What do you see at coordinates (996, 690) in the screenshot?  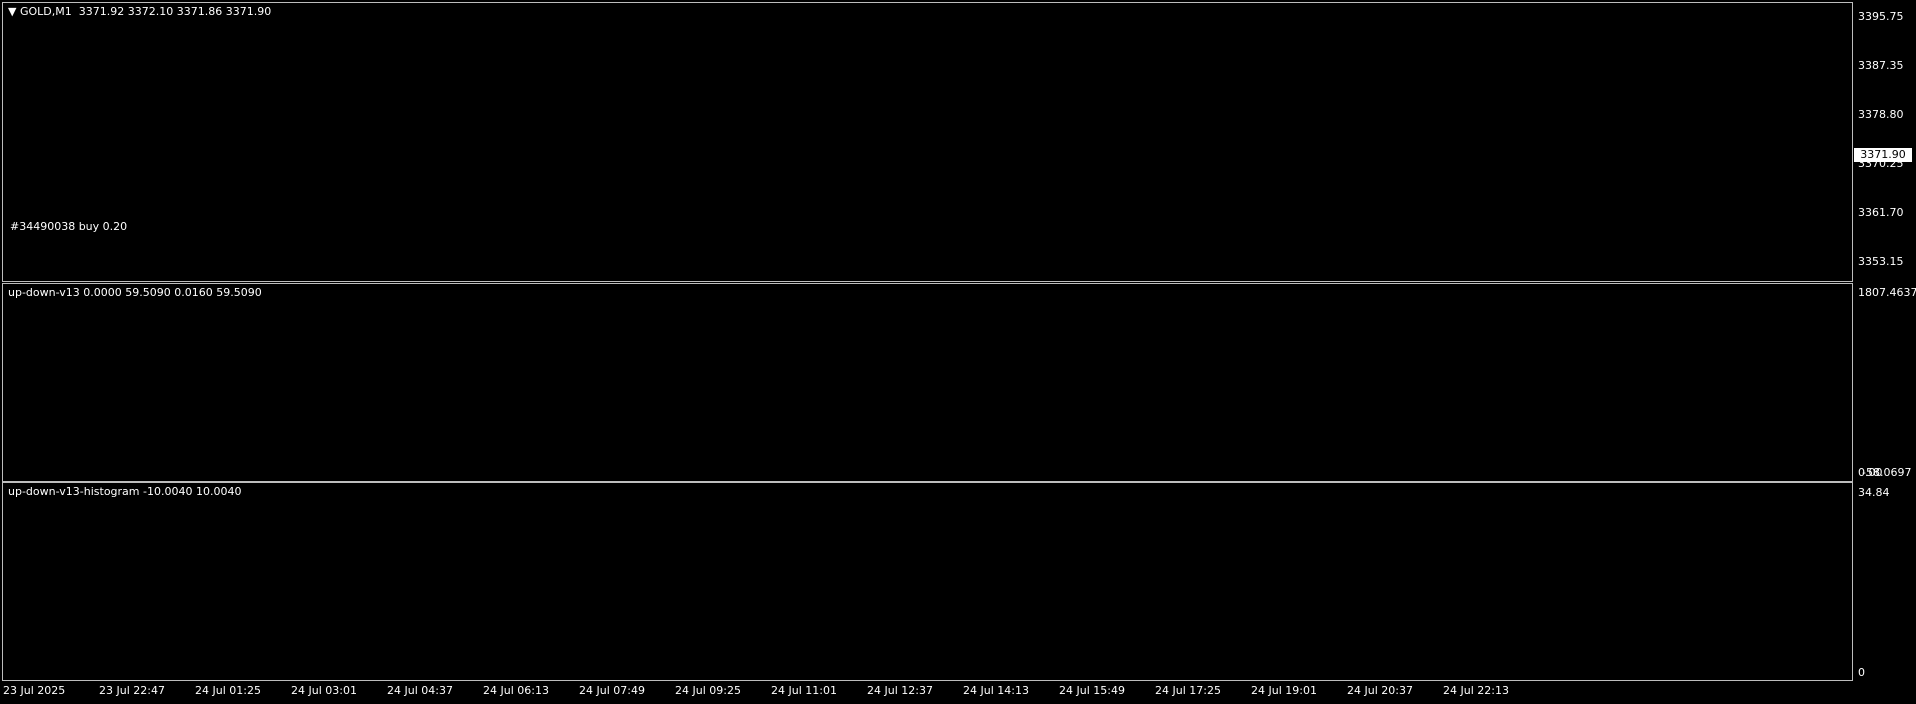 I see `time-tick: 24 Jul 14:13` at bounding box center [996, 690].